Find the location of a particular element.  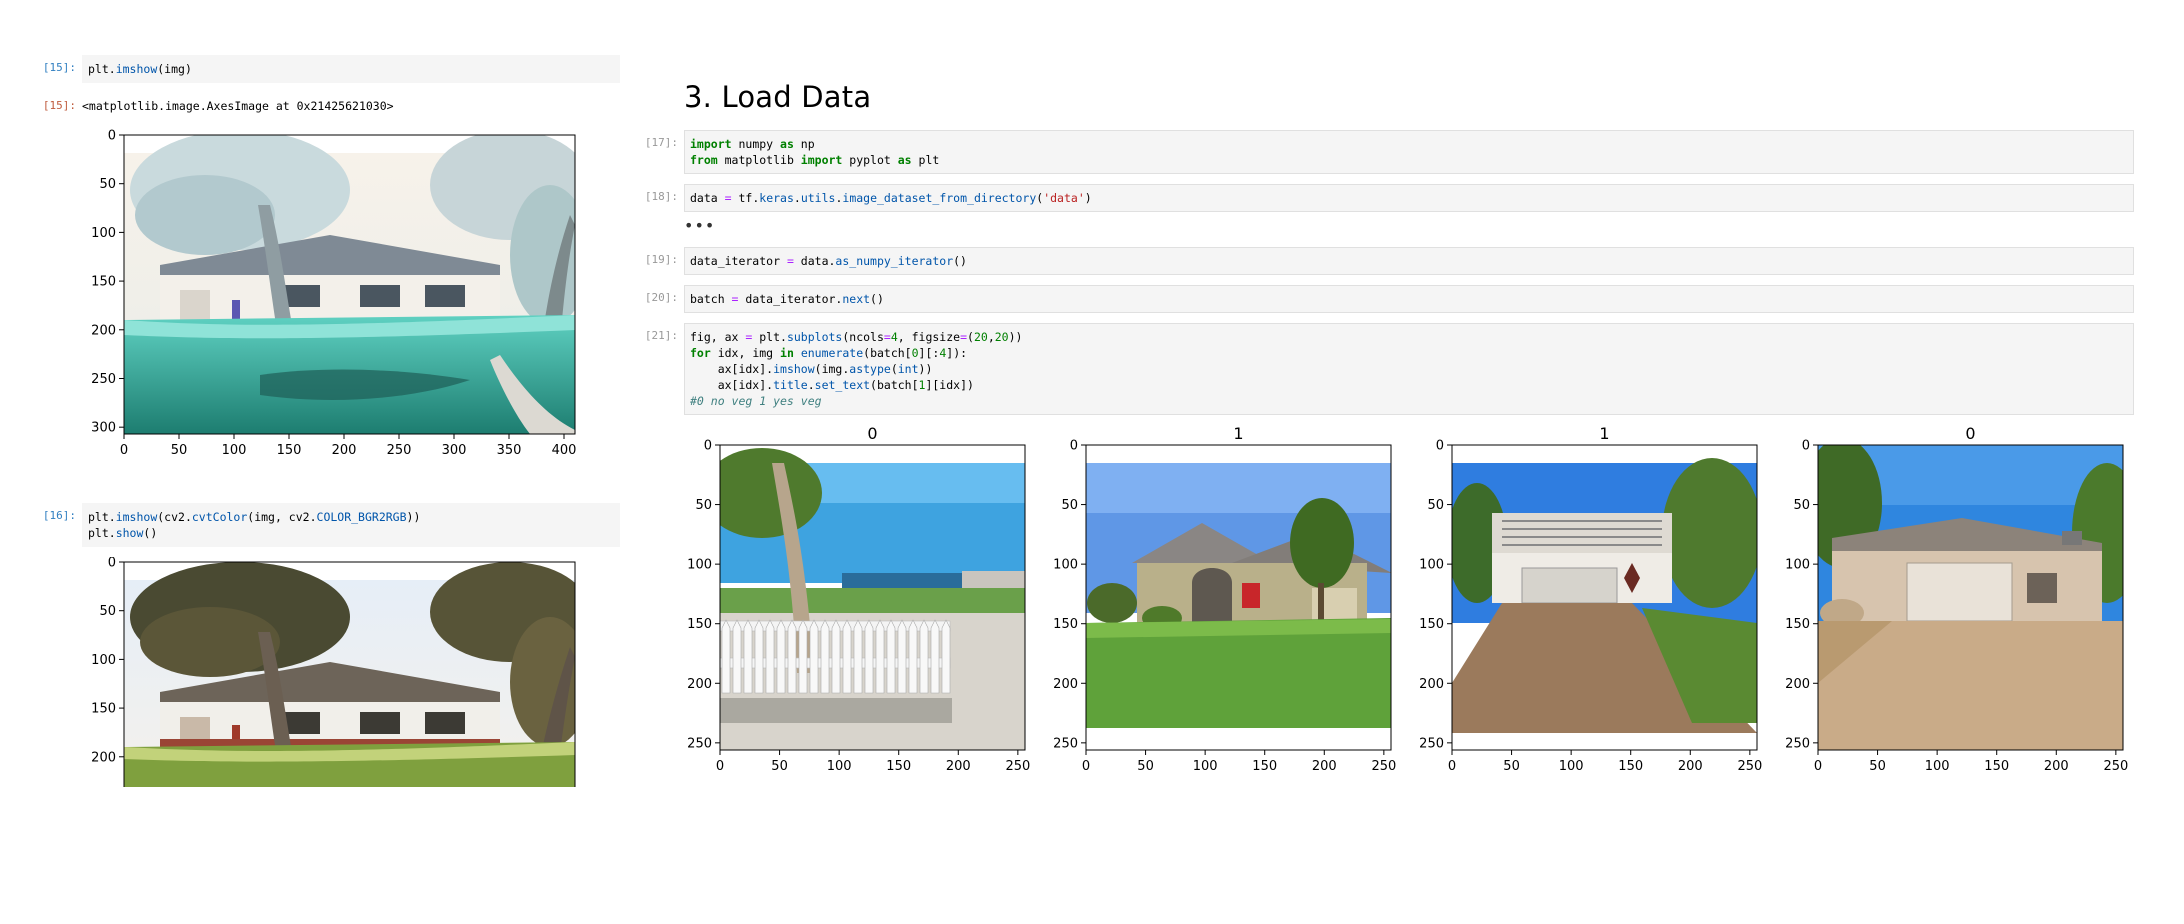

rgb-house-image is located at coordinates (349, 674).